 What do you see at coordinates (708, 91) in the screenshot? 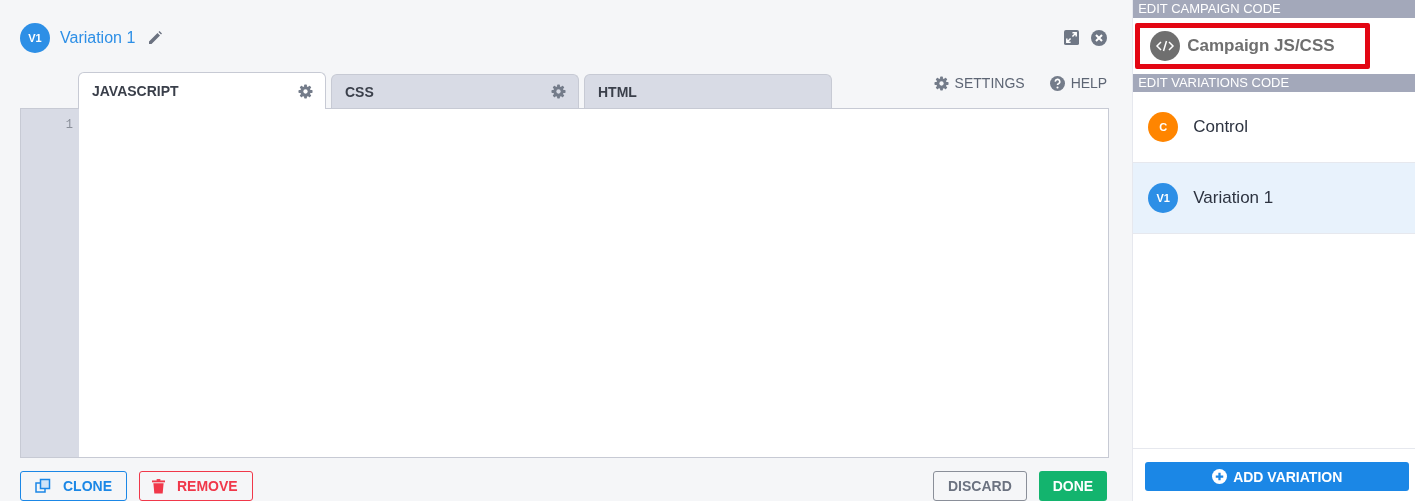
I see `editor-tab: HTML` at bounding box center [708, 91].